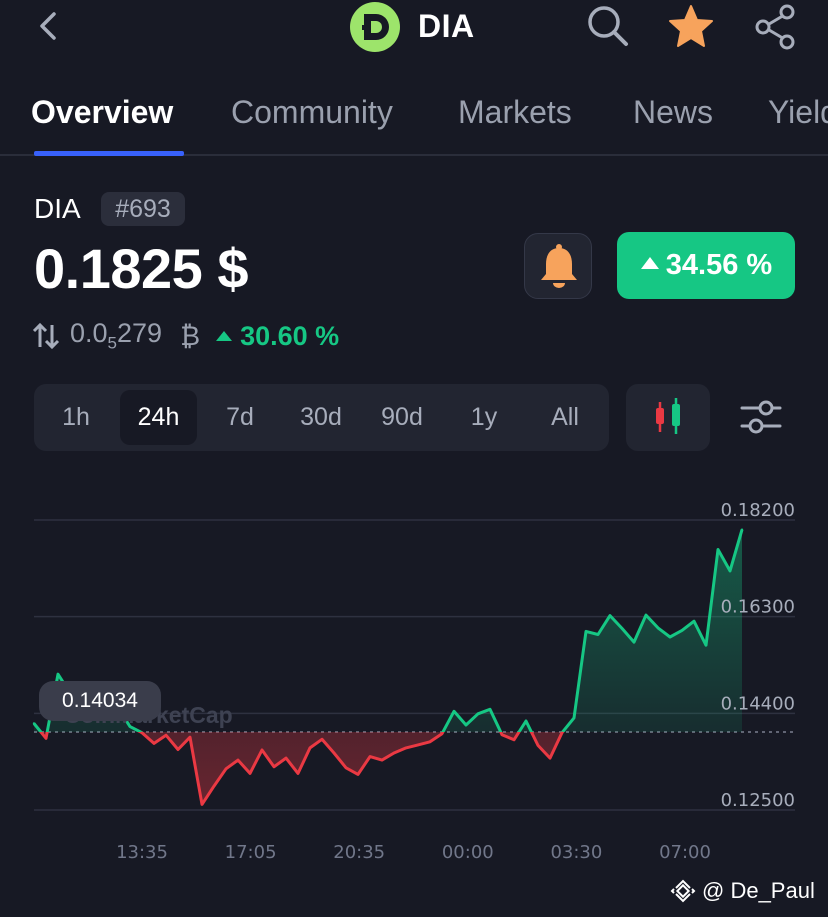 Image resolution: width=828 pixels, height=917 pixels. Describe the element at coordinates (100, 701) in the screenshot. I see `open-price-label: 0.14034` at that location.